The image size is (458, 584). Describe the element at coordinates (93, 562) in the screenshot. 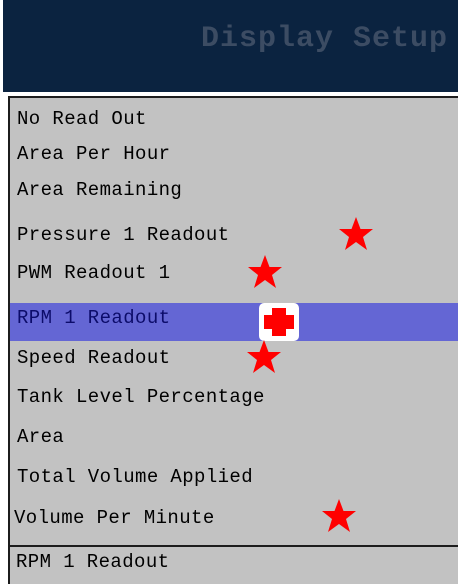

I see `selected-value-label: RPM 1 Readout` at that location.